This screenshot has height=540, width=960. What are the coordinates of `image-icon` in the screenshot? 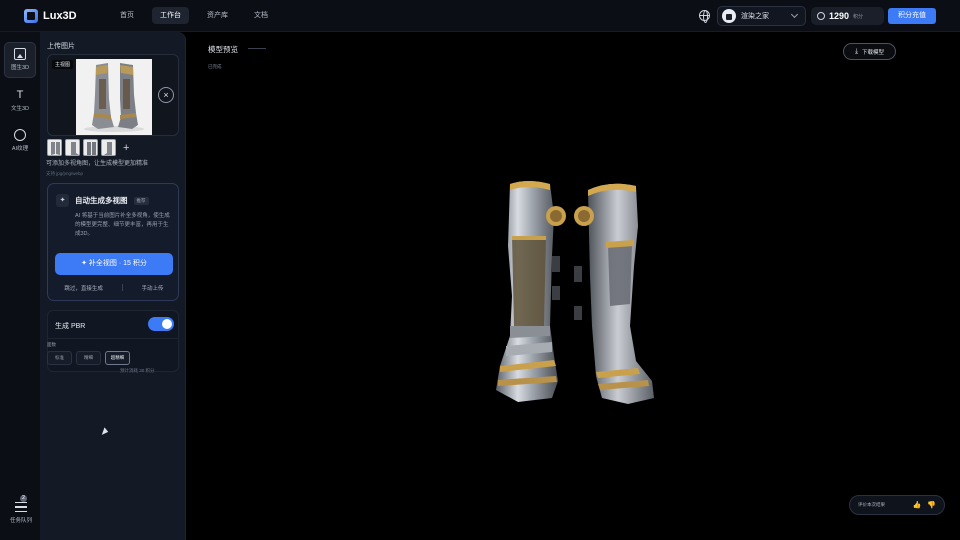 It's located at (20, 54).